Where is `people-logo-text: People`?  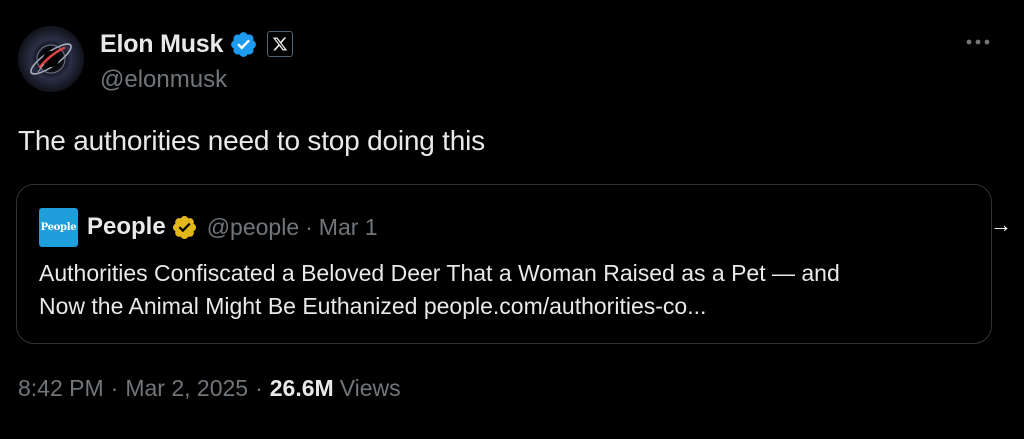
people-logo-text: People is located at coordinates (58, 227).